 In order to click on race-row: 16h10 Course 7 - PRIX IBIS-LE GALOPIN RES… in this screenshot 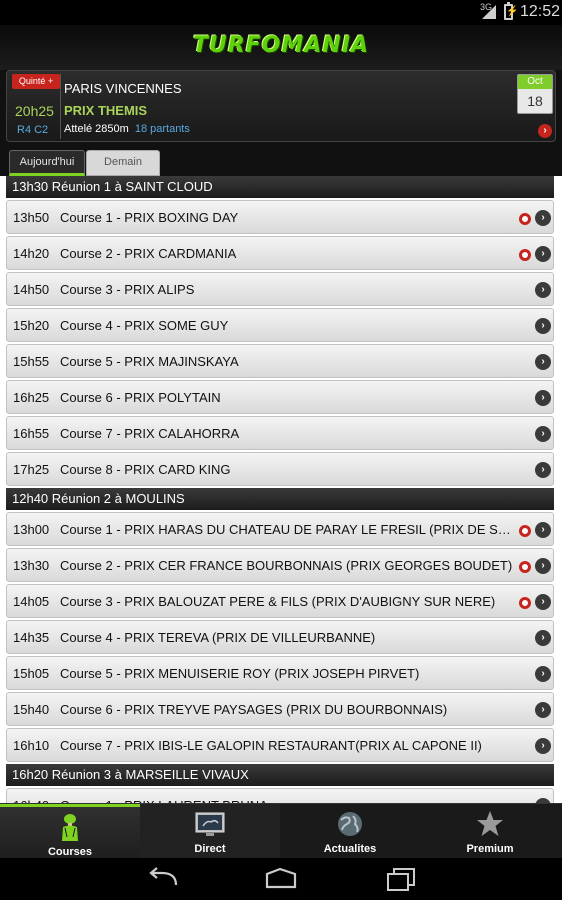, I will do `click(280, 745)`.